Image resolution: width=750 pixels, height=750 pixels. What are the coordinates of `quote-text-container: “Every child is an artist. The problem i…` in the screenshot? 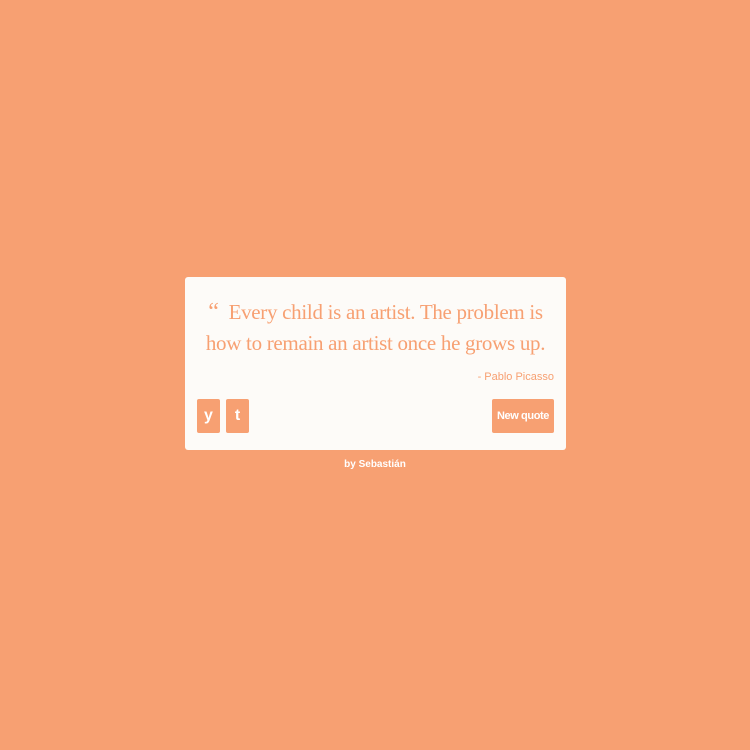 It's located at (375, 328).